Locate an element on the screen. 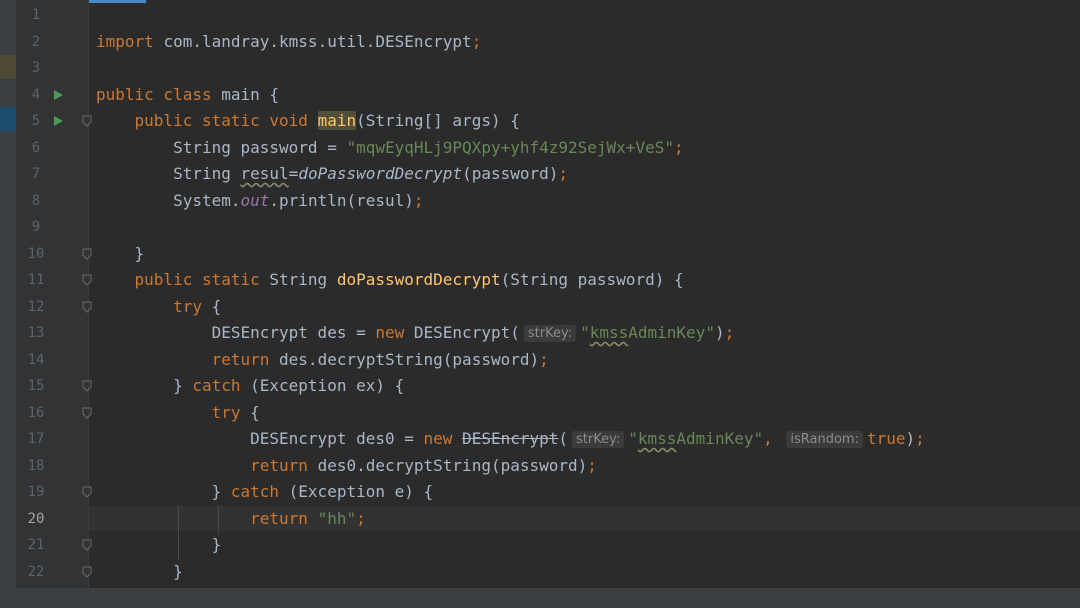 Image resolution: width=1080 pixels, height=608 pixels. line-number: 6 is located at coordinates (36, 147).